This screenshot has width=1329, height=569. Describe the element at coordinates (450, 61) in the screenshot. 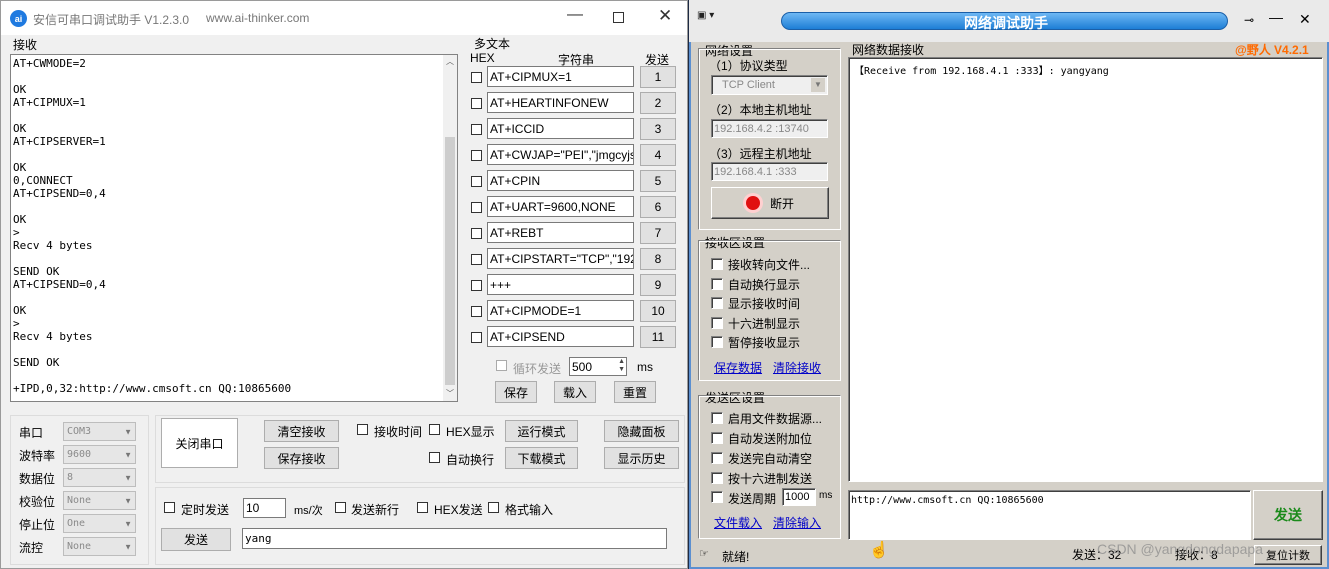

I see `scroll-up-icon: ︿` at that location.